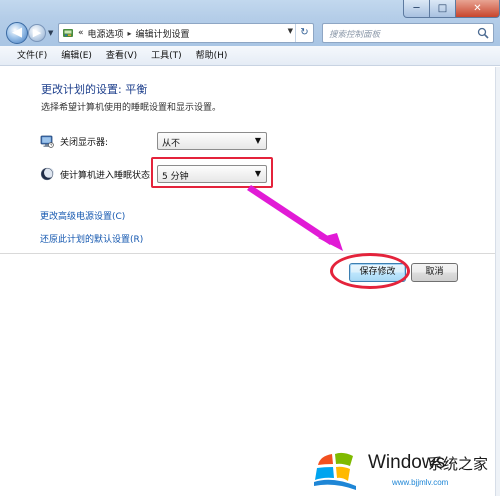 This screenshot has width=500, height=496. Describe the element at coordinates (84, 142) in the screenshot. I see `display-setting-label: 关闭显示器:` at that location.